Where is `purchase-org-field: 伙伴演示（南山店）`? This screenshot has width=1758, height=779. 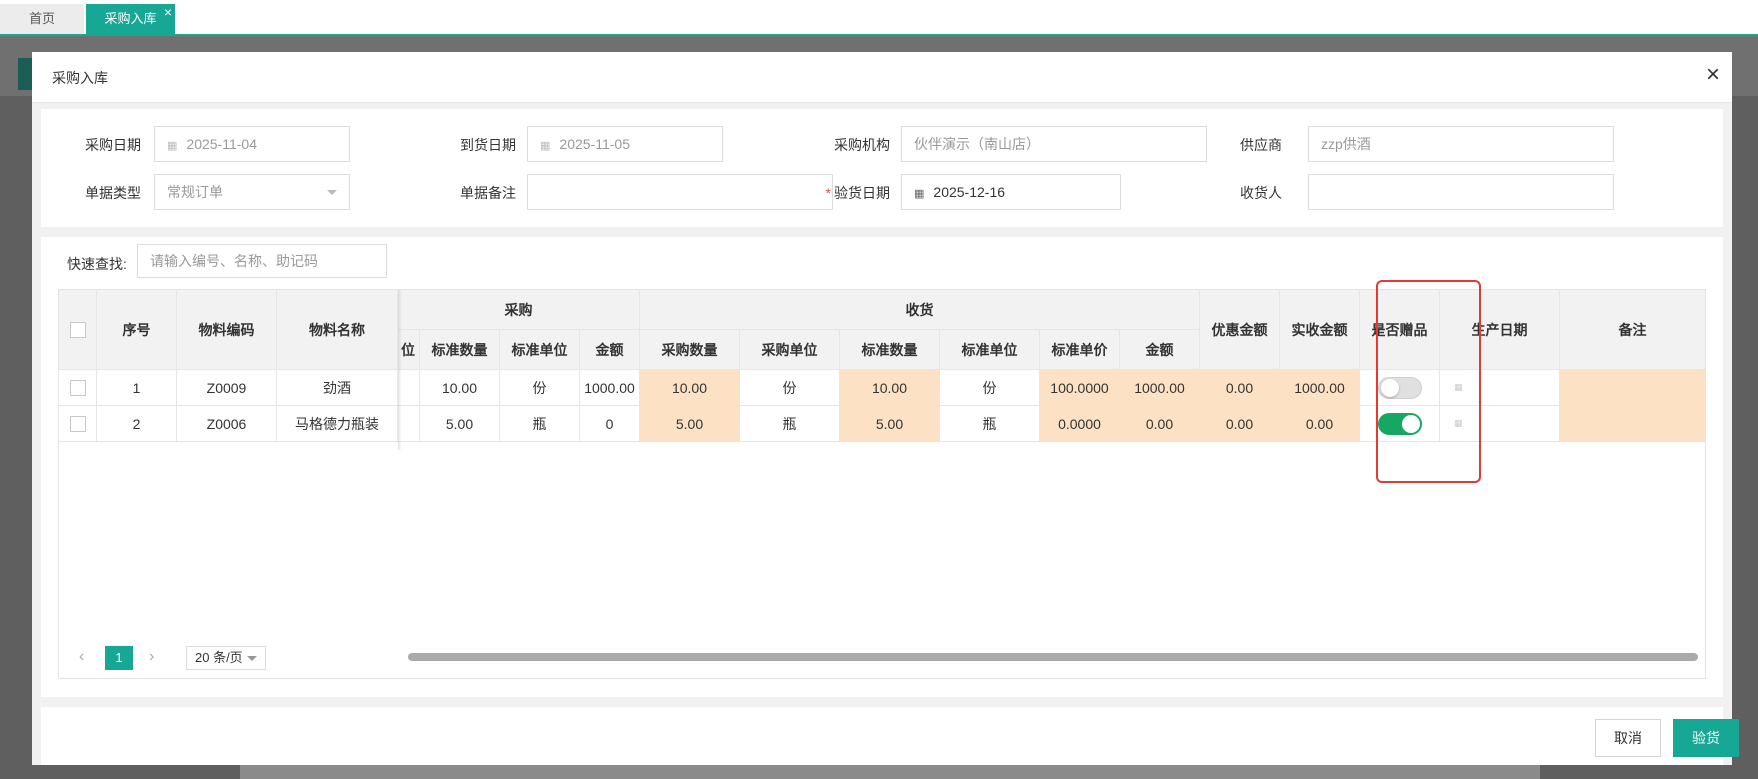 purchase-org-field: 伙伴演示（南山店） is located at coordinates (1054, 144).